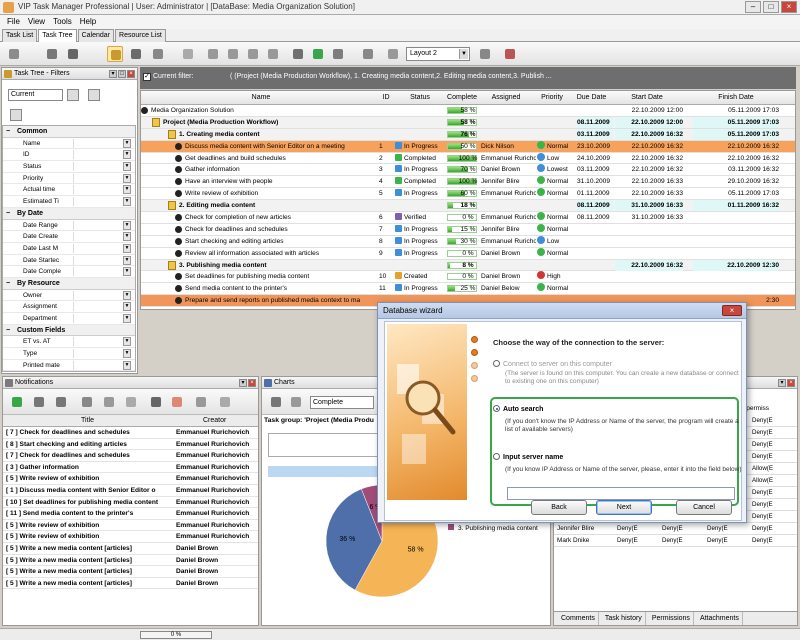 The width and height of the screenshot is (800, 640). What do you see at coordinates (298, 54) in the screenshot?
I see `expand-button` at bounding box center [298, 54].